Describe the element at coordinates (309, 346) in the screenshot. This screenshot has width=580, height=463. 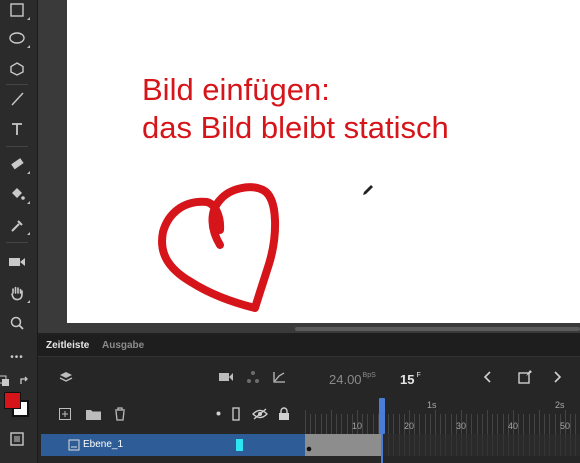
I see `panel-tabs: Zeitleiste Ausgabe` at that location.